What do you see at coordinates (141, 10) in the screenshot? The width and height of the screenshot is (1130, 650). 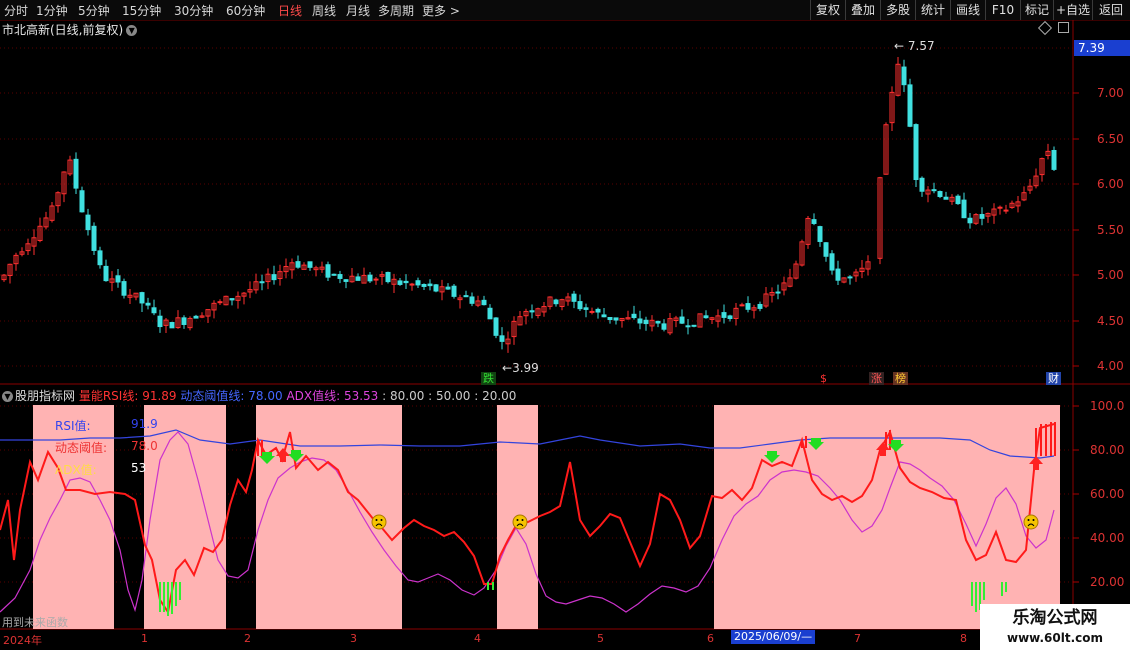 I see `tab-15min: 15分钟` at bounding box center [141, 10].